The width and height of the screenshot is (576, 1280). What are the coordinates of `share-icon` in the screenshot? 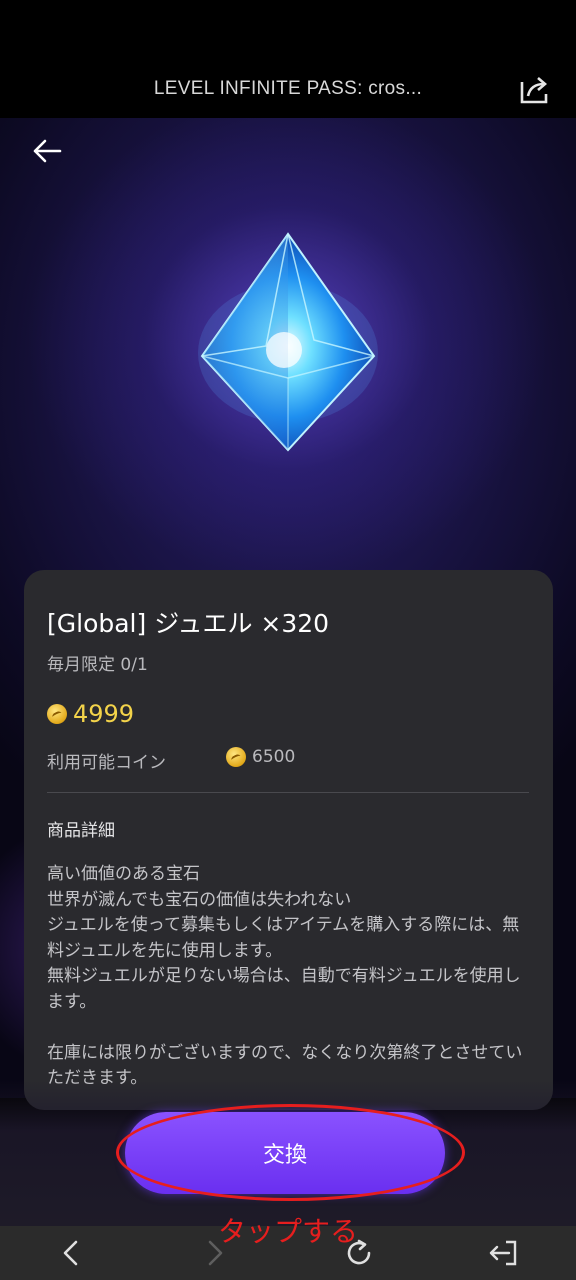 It's located at (534, 90).